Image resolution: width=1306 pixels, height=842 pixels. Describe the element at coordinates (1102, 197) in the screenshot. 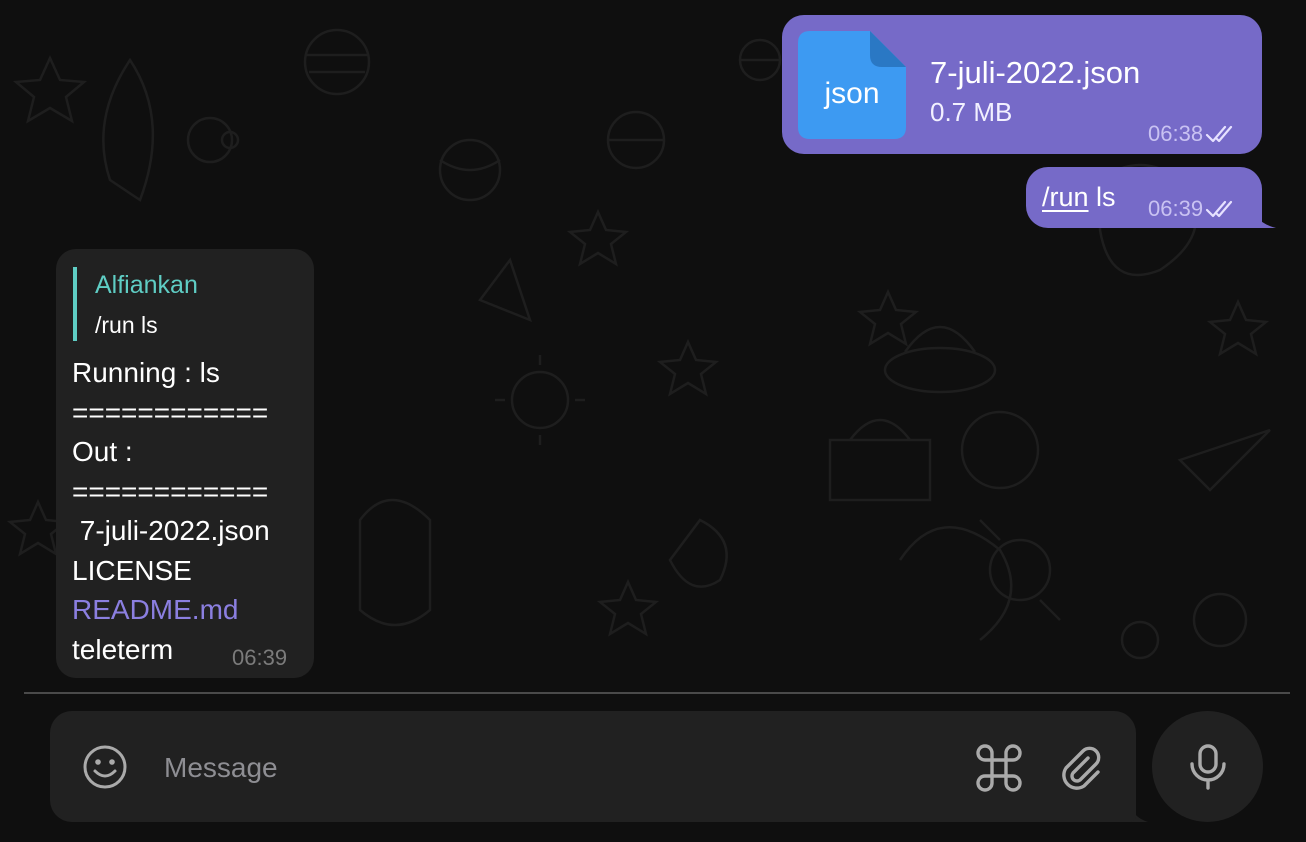

I see `command-argument: ls` at that location.